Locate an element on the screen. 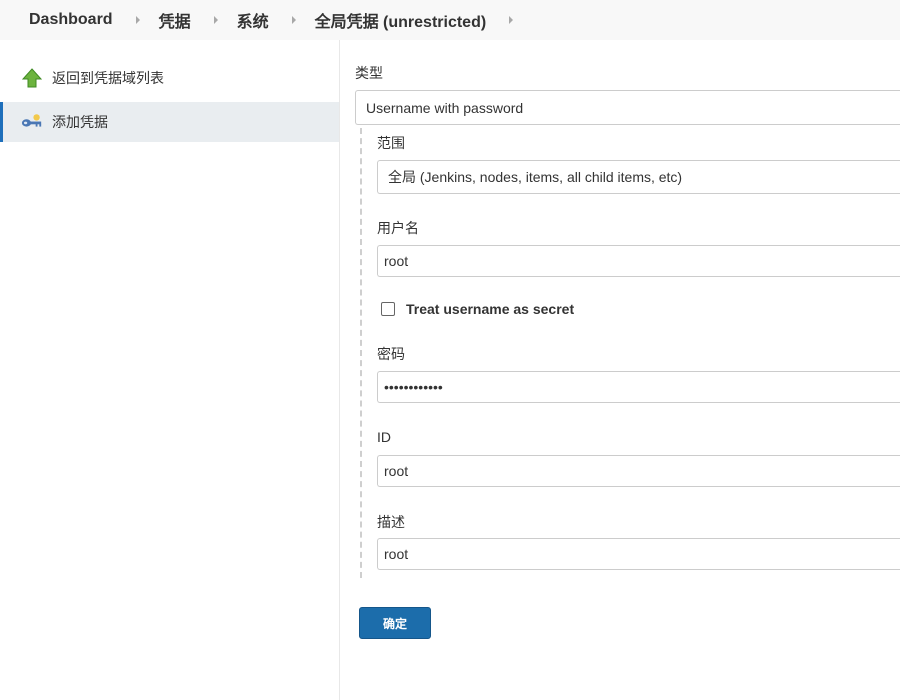  password-label: 密码 is located at coordinates (391, 354).